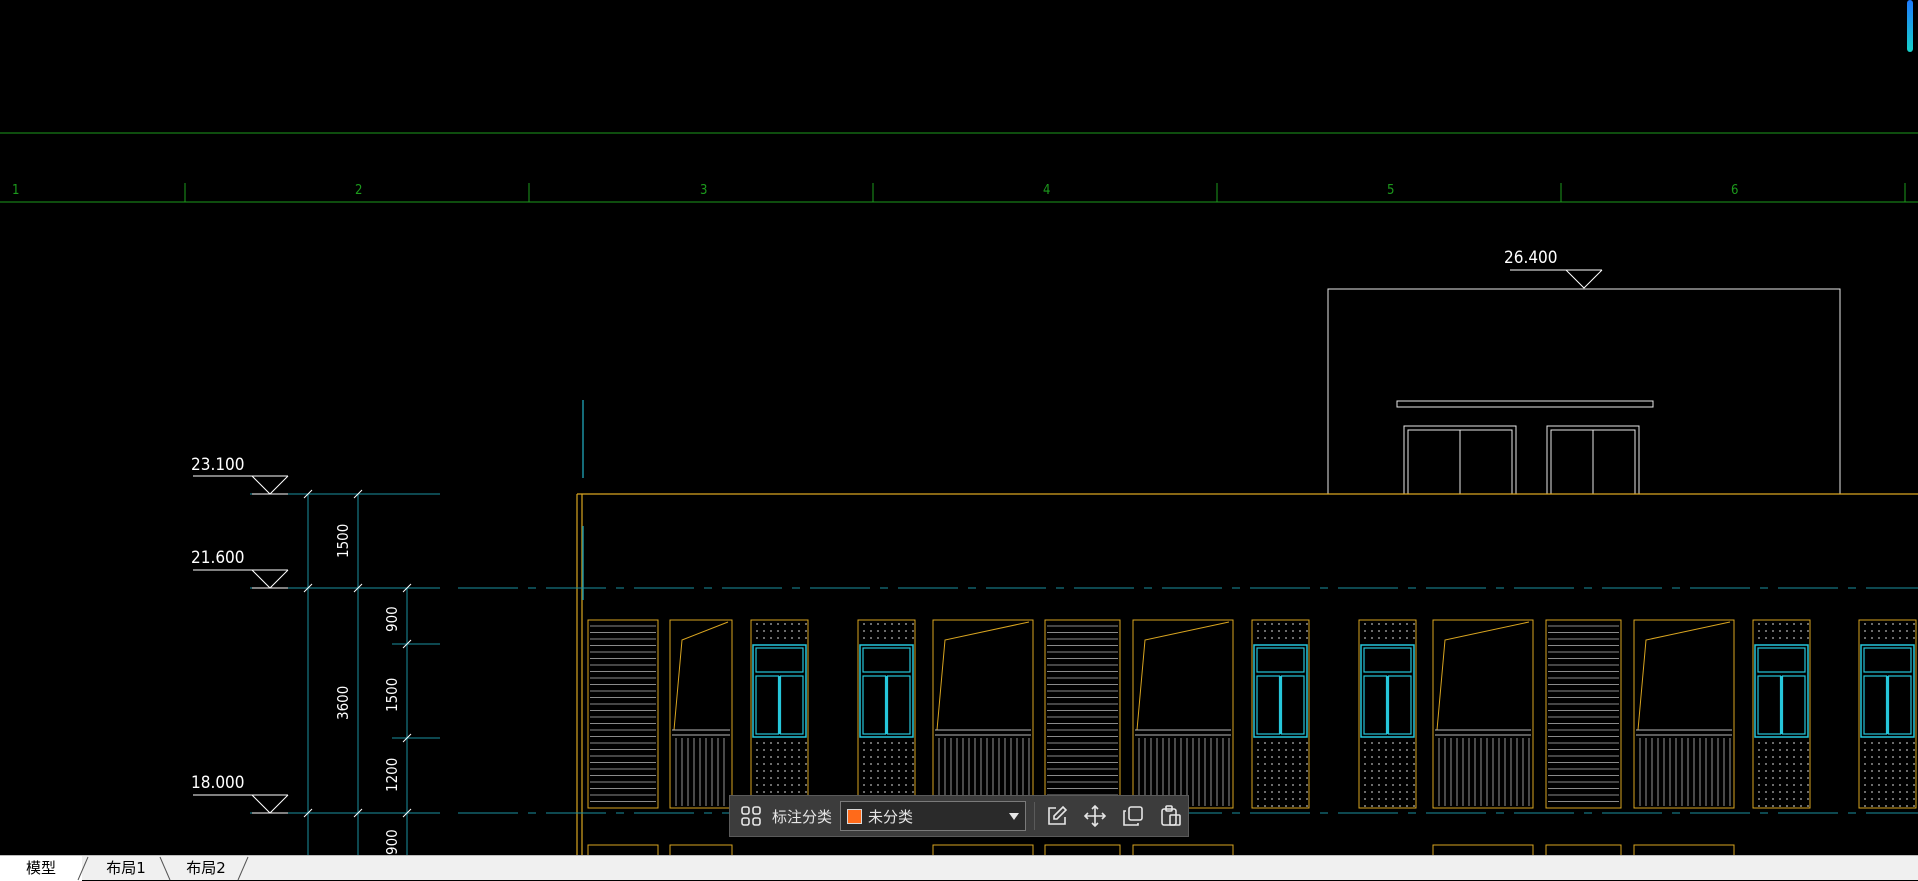 The height and width of the screenshot is (881, 1918). What do you see at coordinates (392, 842) in the screenshot?
I see `dim-900-b: 900` at bounding box center [392, 842].